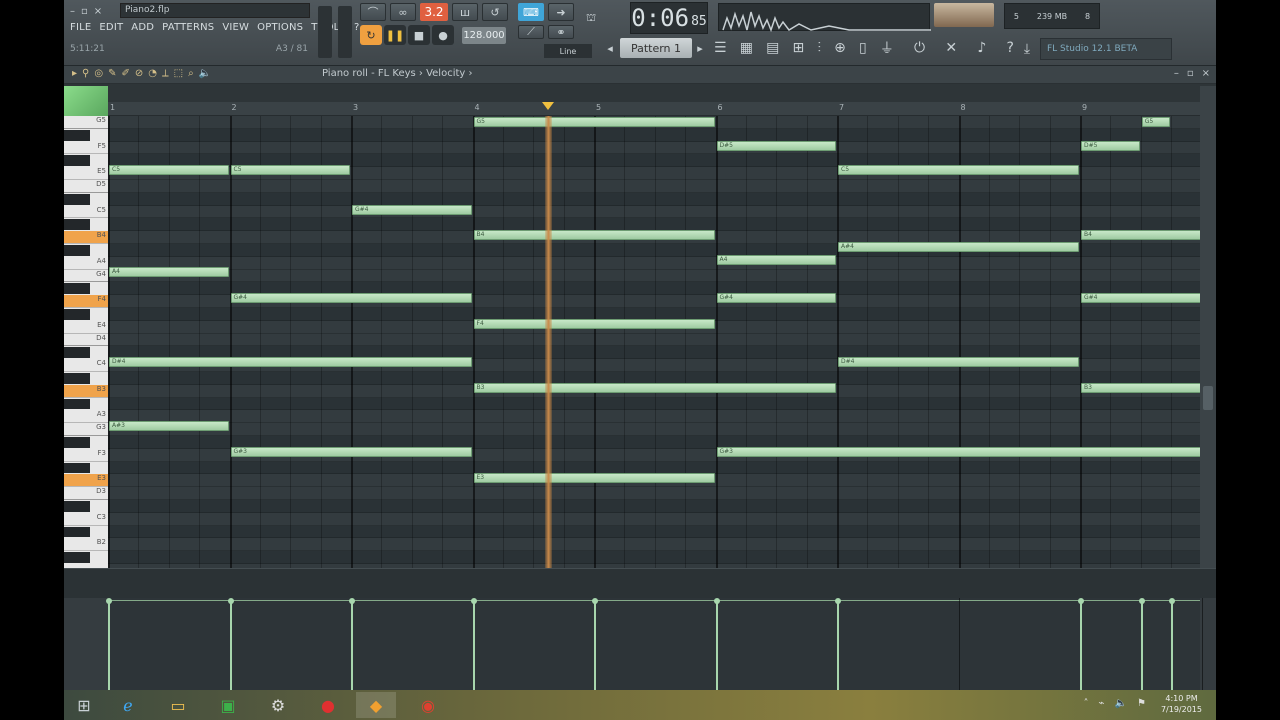 The width and height of the screenshot is (1280, 720). Describe the element at coordinates (139, 73) in the screenshot. I see `delete-icon: ⊘` at that location.